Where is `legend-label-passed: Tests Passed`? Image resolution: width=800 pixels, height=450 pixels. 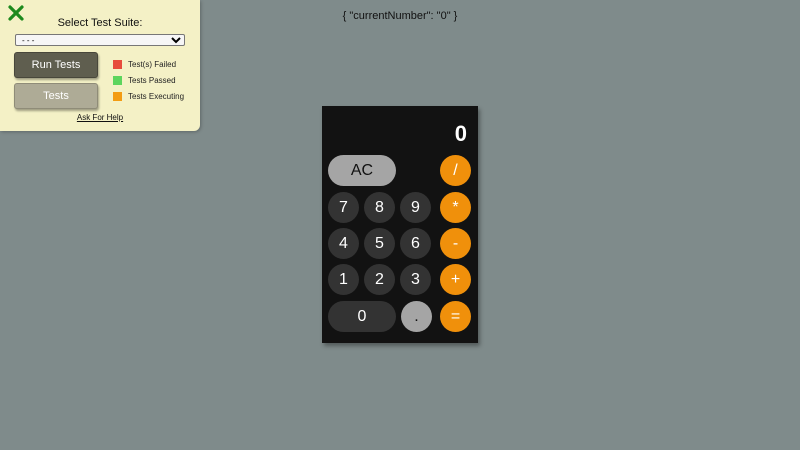 legend-label-passed: Tests Passed is located at coordinates (152, 80).